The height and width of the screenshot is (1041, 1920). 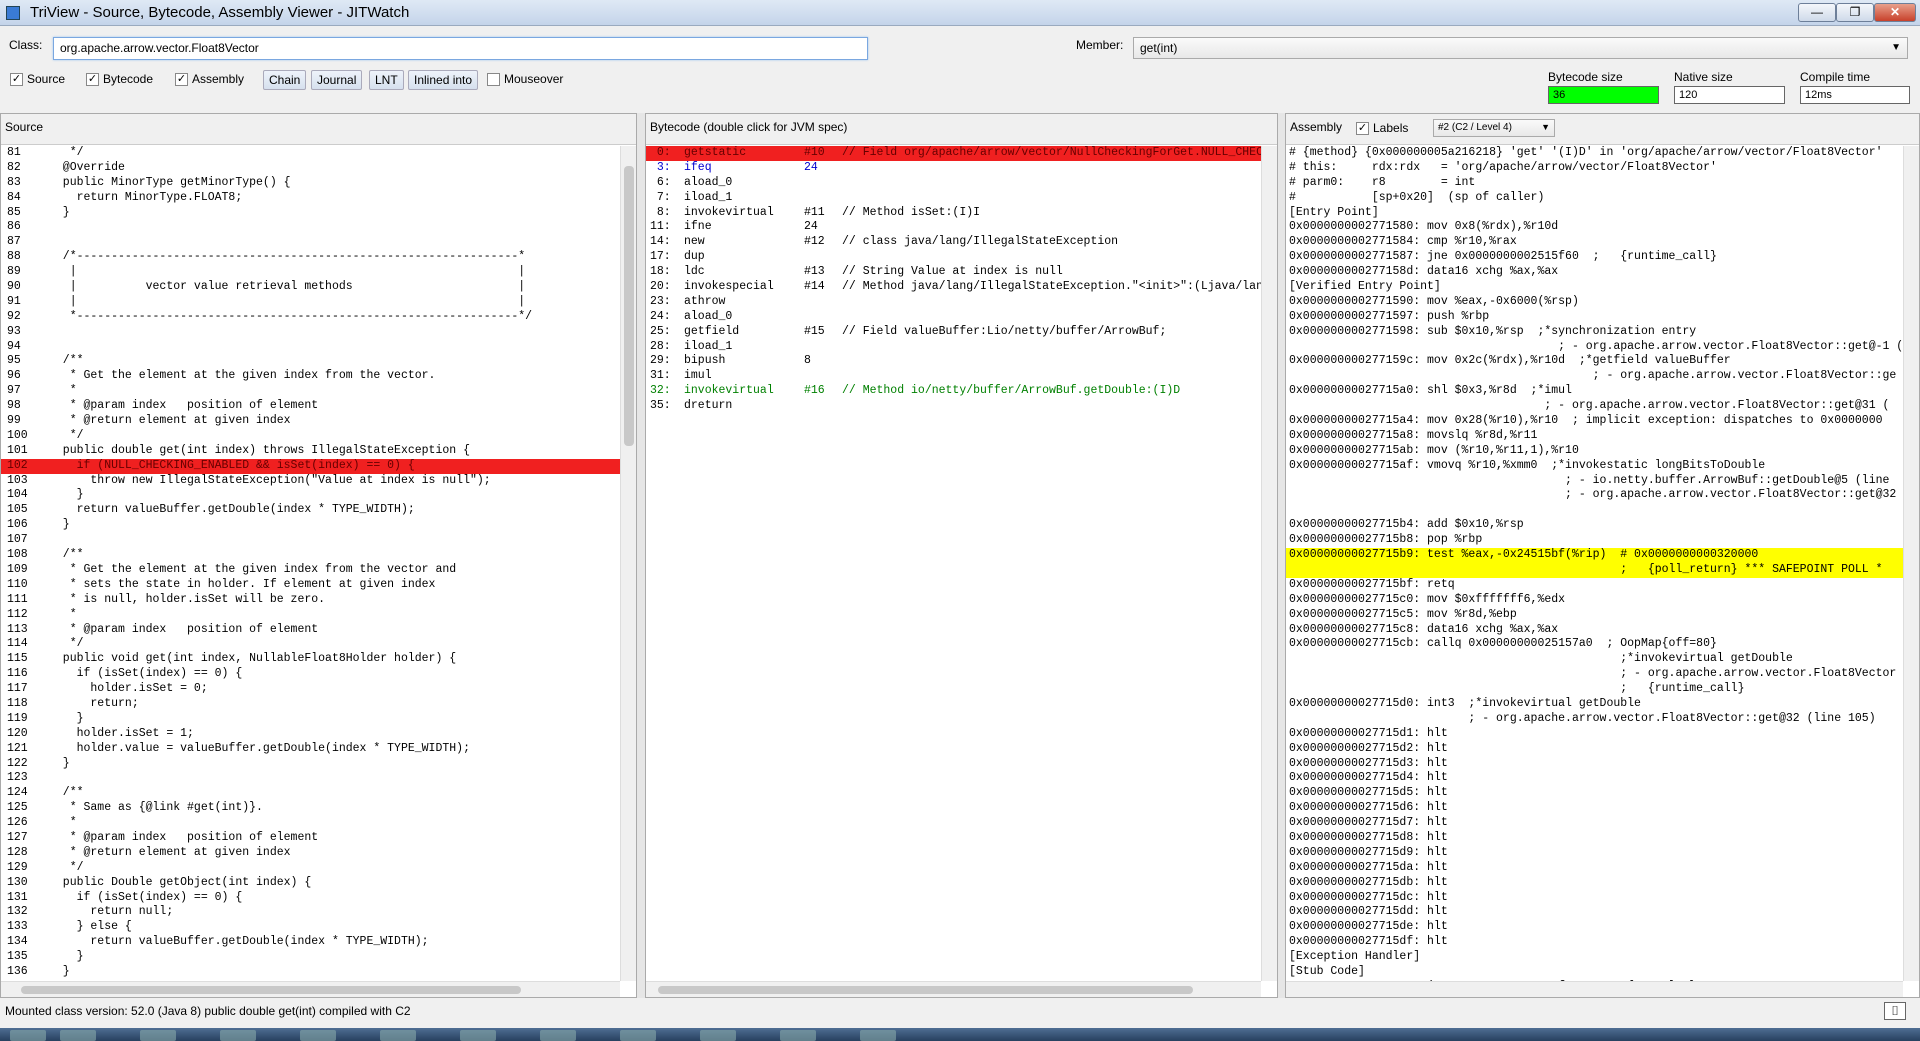 I want to click on bytecode-line: 11: ifne 24, so click(x=953, y=227).